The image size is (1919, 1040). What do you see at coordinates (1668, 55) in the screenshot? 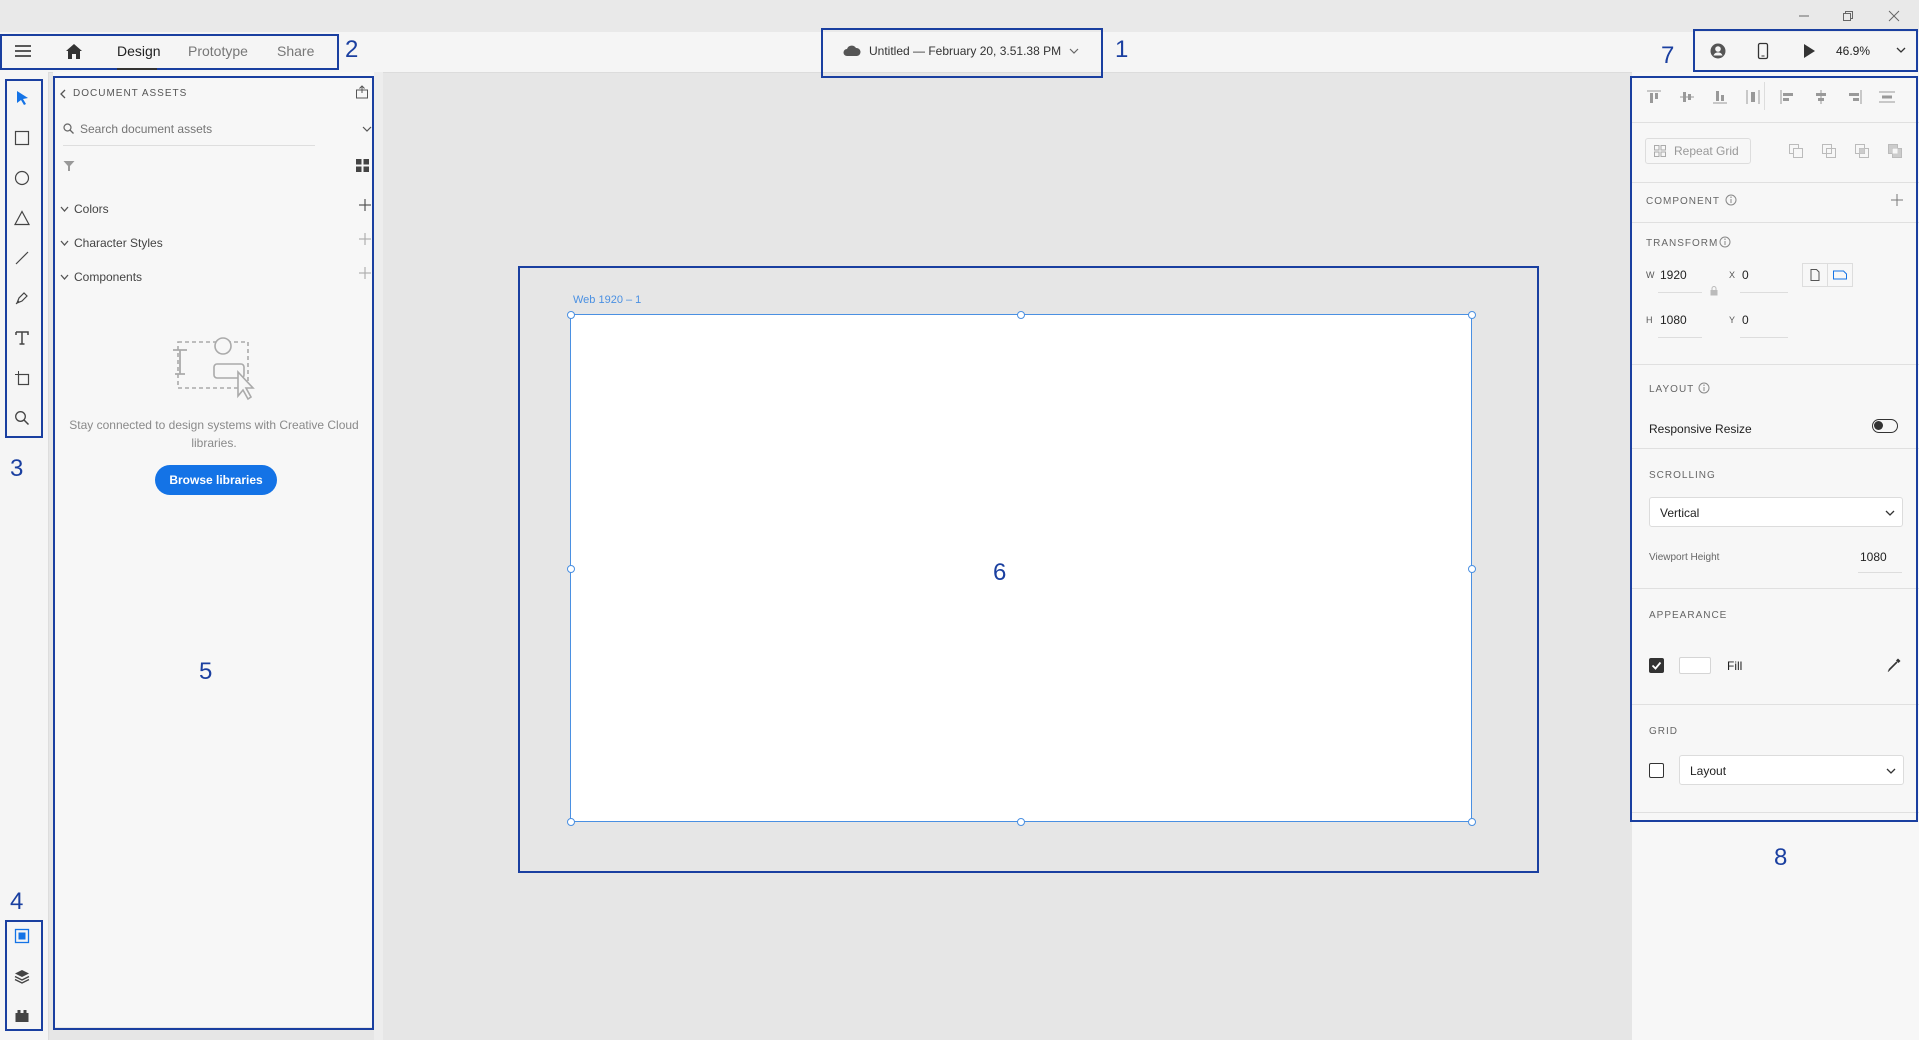
I see `callout-number-7: 7` at bounding box center [1668, 55].